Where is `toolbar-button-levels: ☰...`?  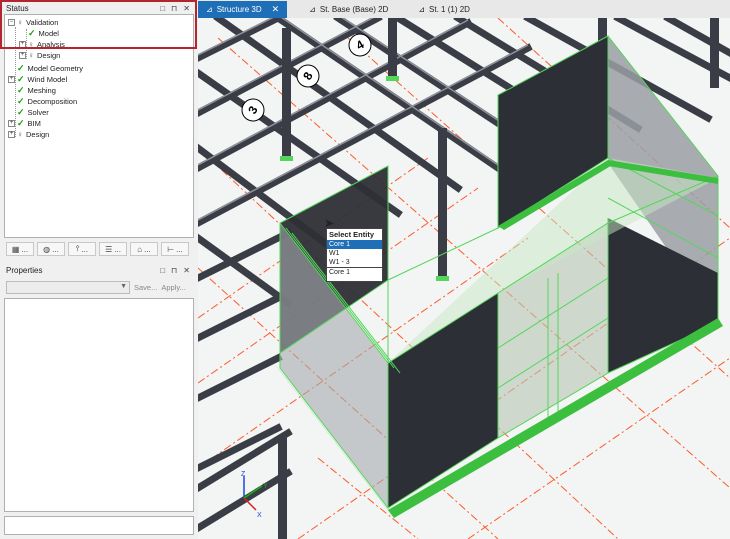
toolbar-button-levels: ☰... is located at coordinates (113, 249).